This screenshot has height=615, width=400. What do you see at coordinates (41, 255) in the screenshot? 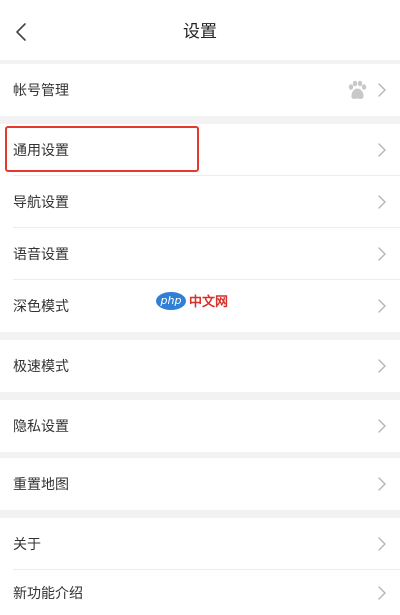
I see `settings-row-label: 语音设置` at bounding box center [41, 255].